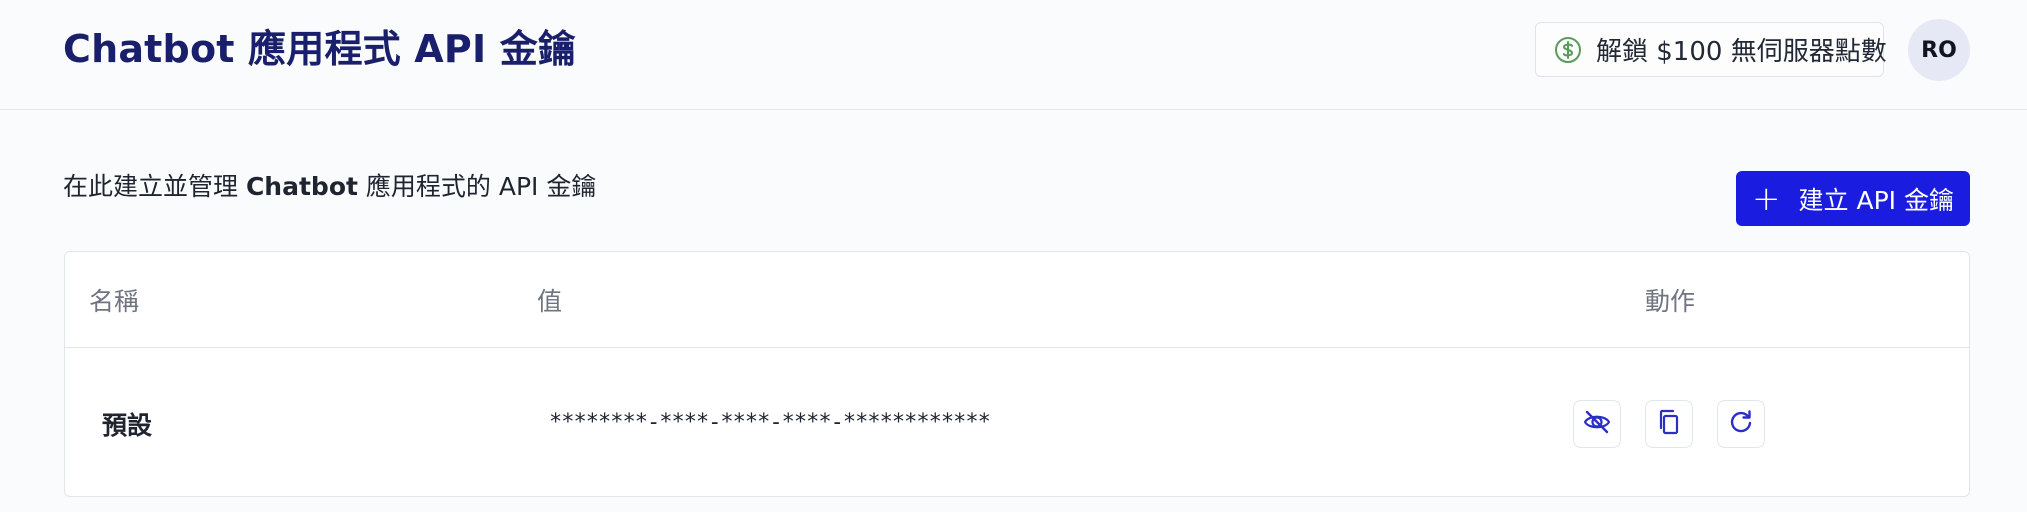 The height and width of the screenshot is (512, 2027). Describe the element at coordinates (770, 422) in the screenshot. I see `api-key-value: ********-****-****-****-************` at that location.